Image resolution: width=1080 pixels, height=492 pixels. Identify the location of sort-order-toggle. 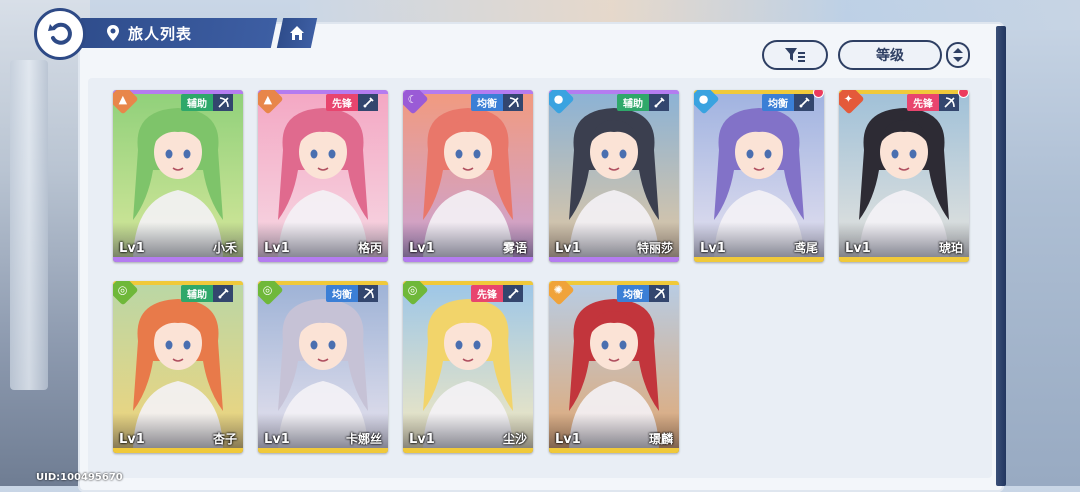
(958, 55).